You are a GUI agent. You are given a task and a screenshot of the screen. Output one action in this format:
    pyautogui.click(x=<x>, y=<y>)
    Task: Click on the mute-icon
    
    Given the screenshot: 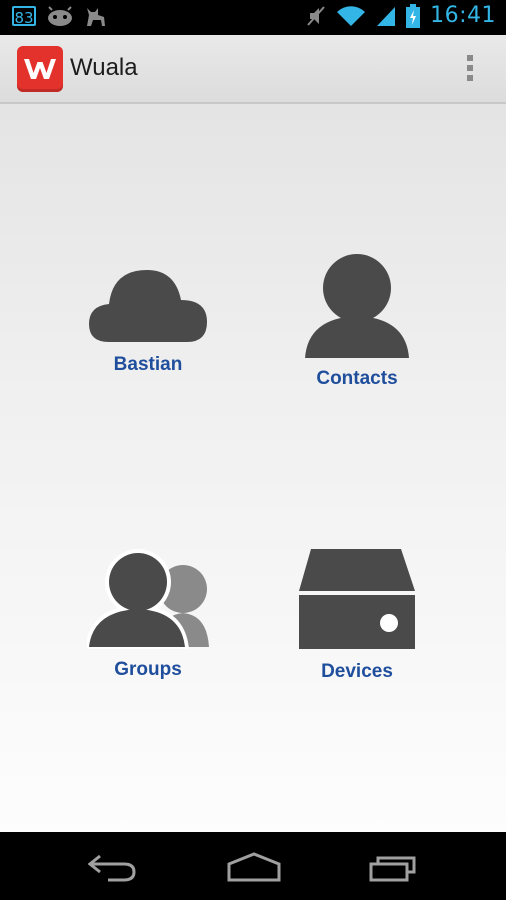 What is the action you would take?
    pyautogui.click(x=316, y=15)
    